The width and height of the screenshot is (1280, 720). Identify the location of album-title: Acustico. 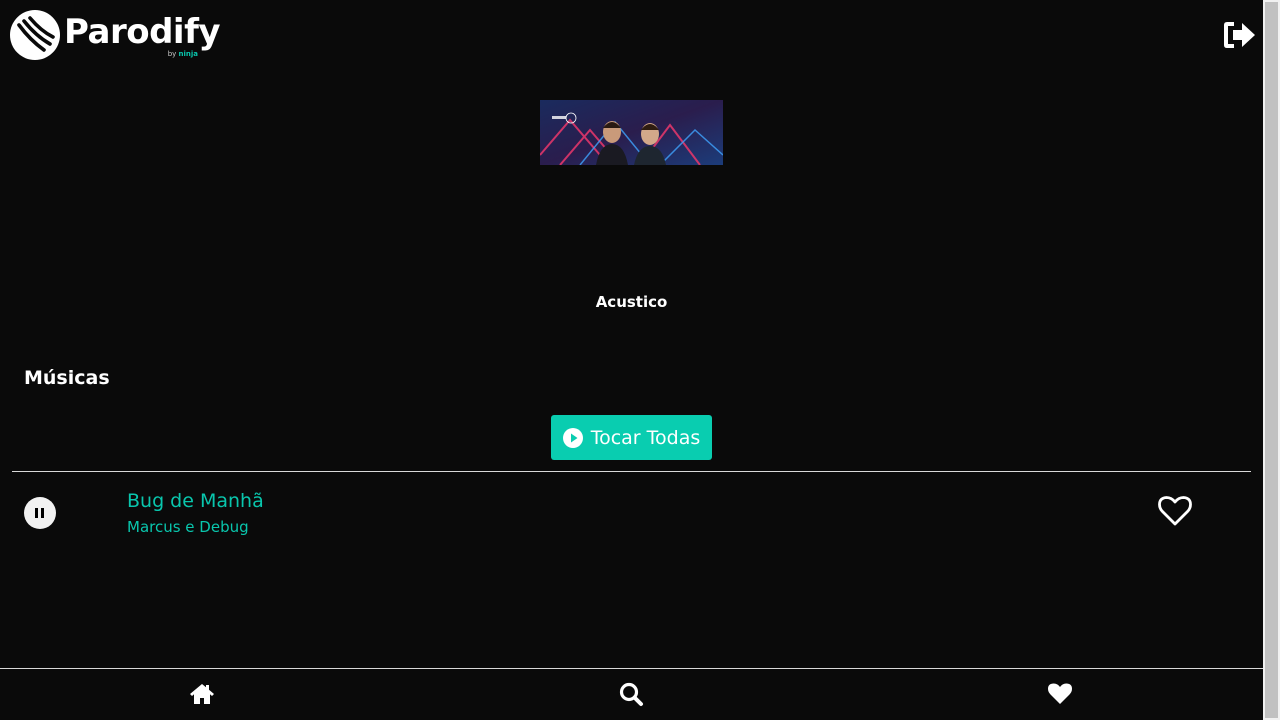
(631, 302).